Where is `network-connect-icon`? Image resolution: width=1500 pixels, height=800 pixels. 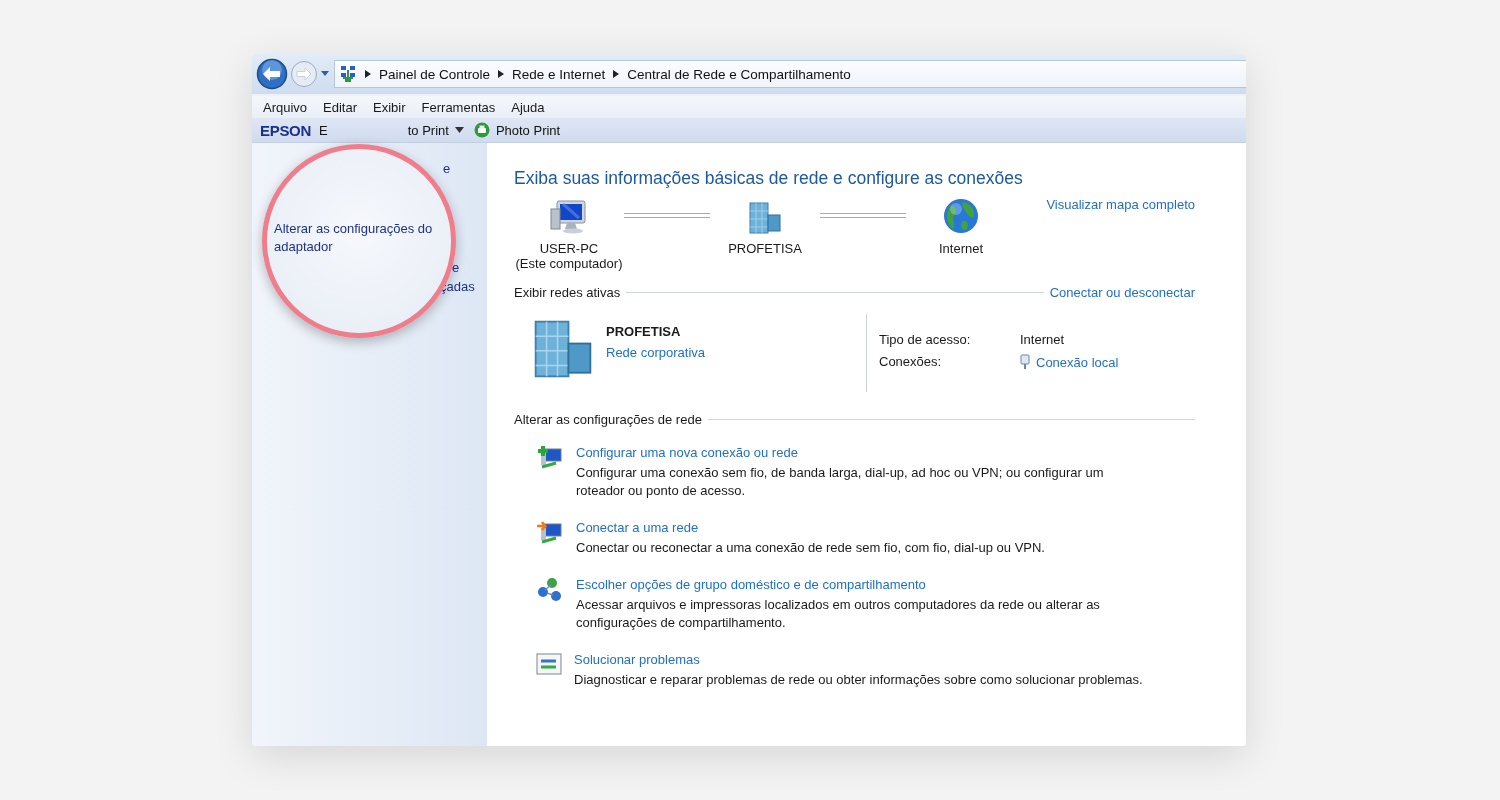
network-connect-icon is located at coordinates (550, 533).